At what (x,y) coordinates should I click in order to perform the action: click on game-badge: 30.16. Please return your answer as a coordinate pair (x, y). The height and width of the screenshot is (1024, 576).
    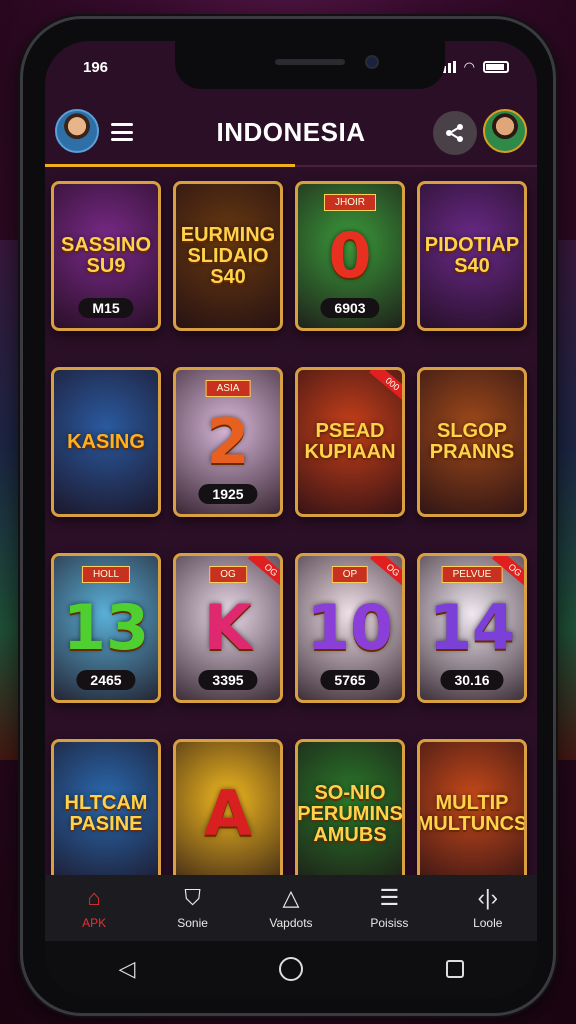
    Looking at the image, I should click on (472, 680).